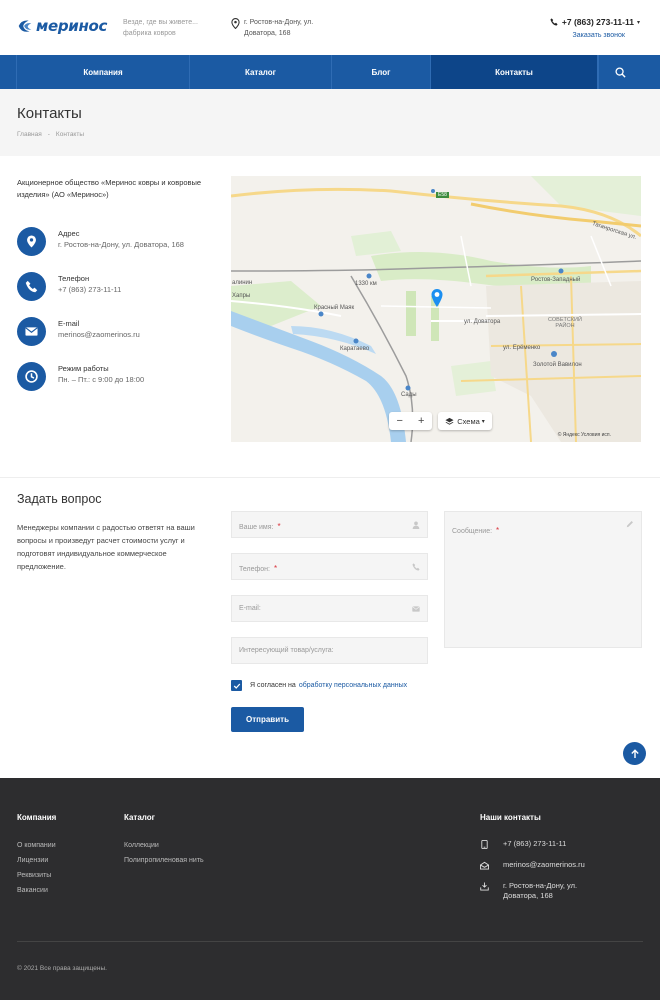 The height and width of the screenshot is (1000, 660). What do you see at coordinates (514, 72) in the screenshot?
I see `nav-item-contacts: Контакты` at bounding box center [514, 72].